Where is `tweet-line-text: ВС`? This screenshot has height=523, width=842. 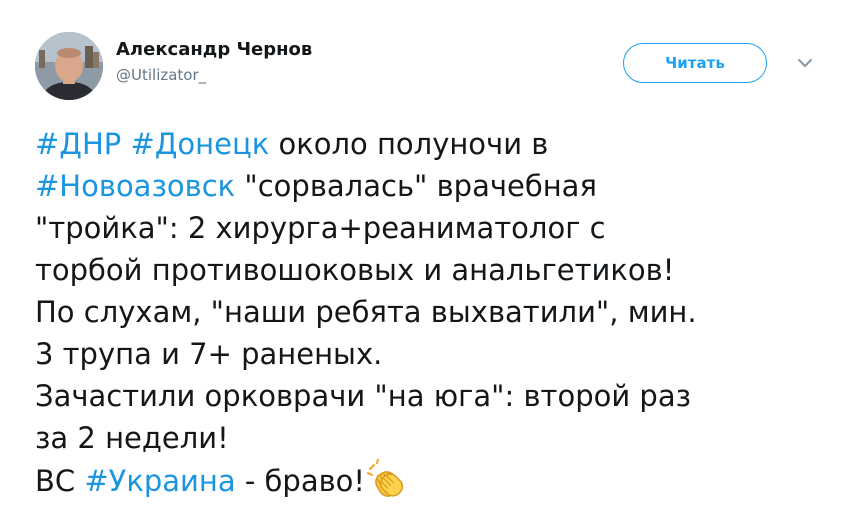 tweet-line-text: ВС is located at coordinates (60, 481).